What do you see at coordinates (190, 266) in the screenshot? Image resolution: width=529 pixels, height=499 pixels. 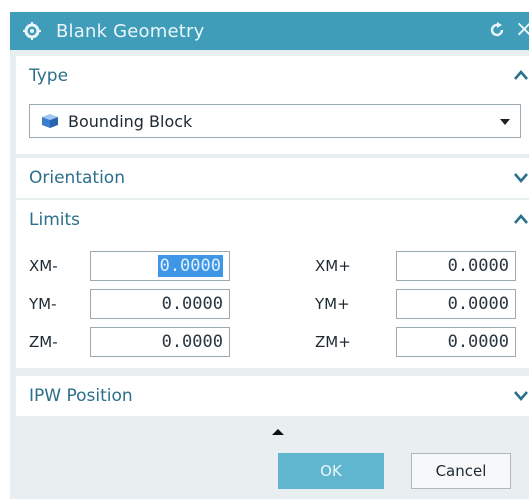 I see `xm-minus-value: 0.0000` at bounding box center [190, 266].